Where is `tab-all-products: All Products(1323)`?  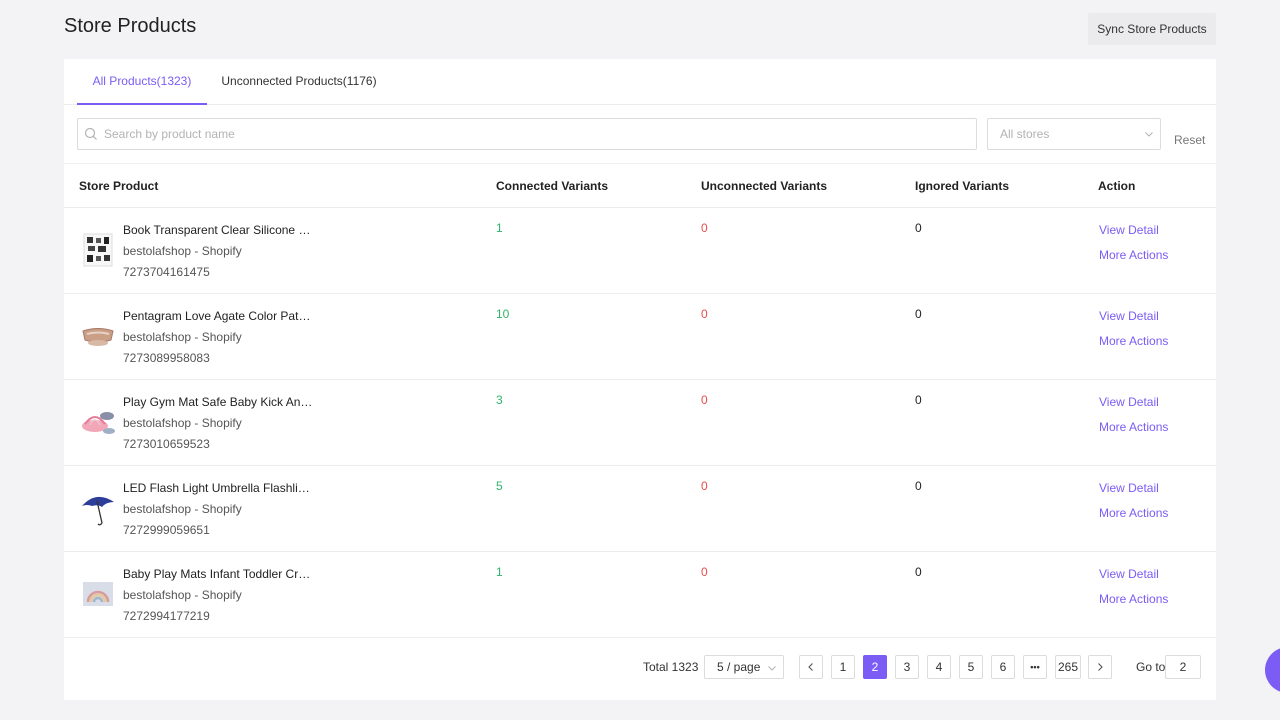 tab-all-products: All Products(1323) is located at coordinates (142, 82).